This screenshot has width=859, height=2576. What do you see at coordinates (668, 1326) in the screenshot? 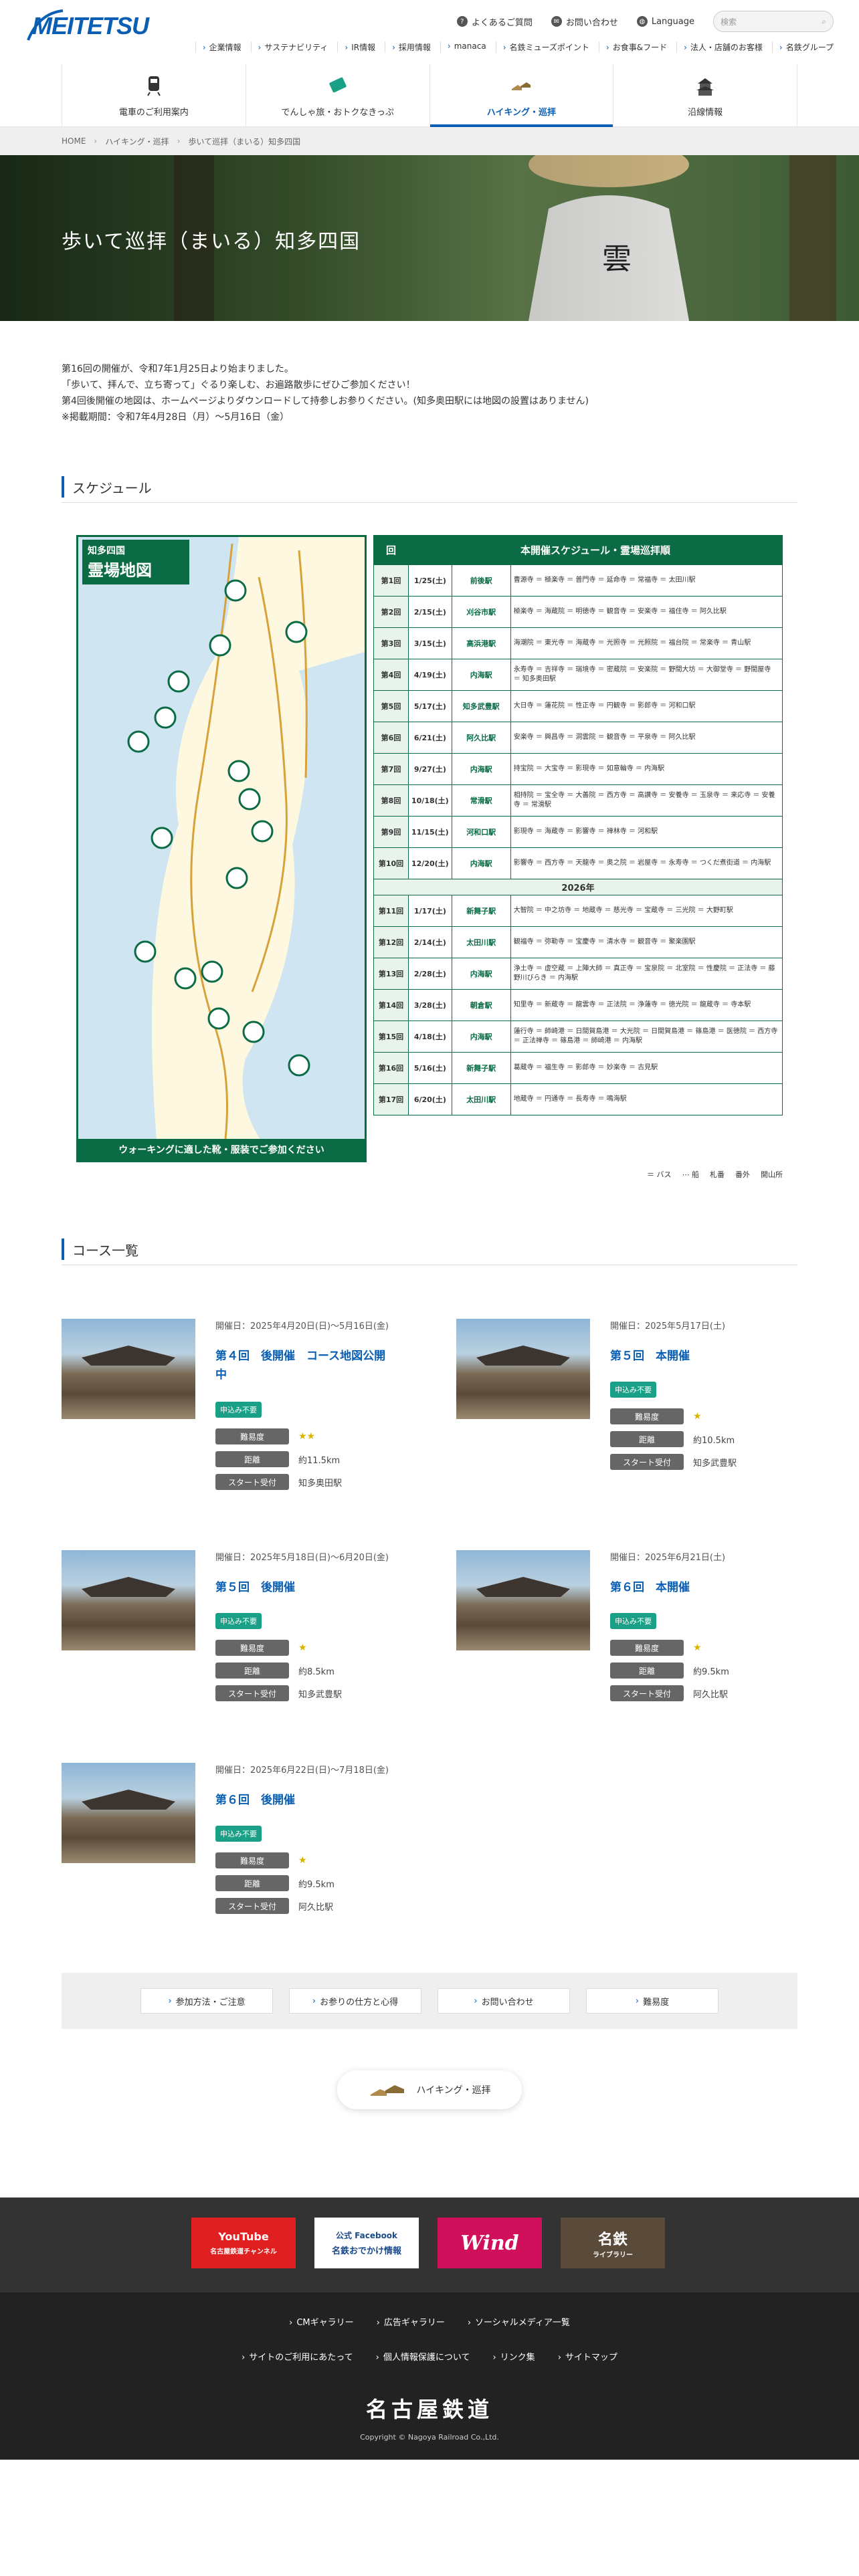
I see `course-date: 開催日：2025年5月17日(土)` at bounding box center [668, 1326].